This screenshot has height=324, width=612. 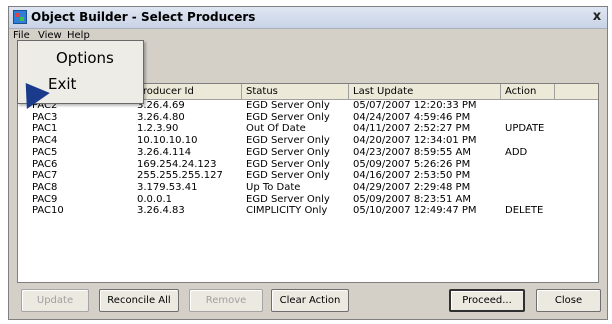 I want to click on cell-name: PAC6, so click(x=45, y=164).